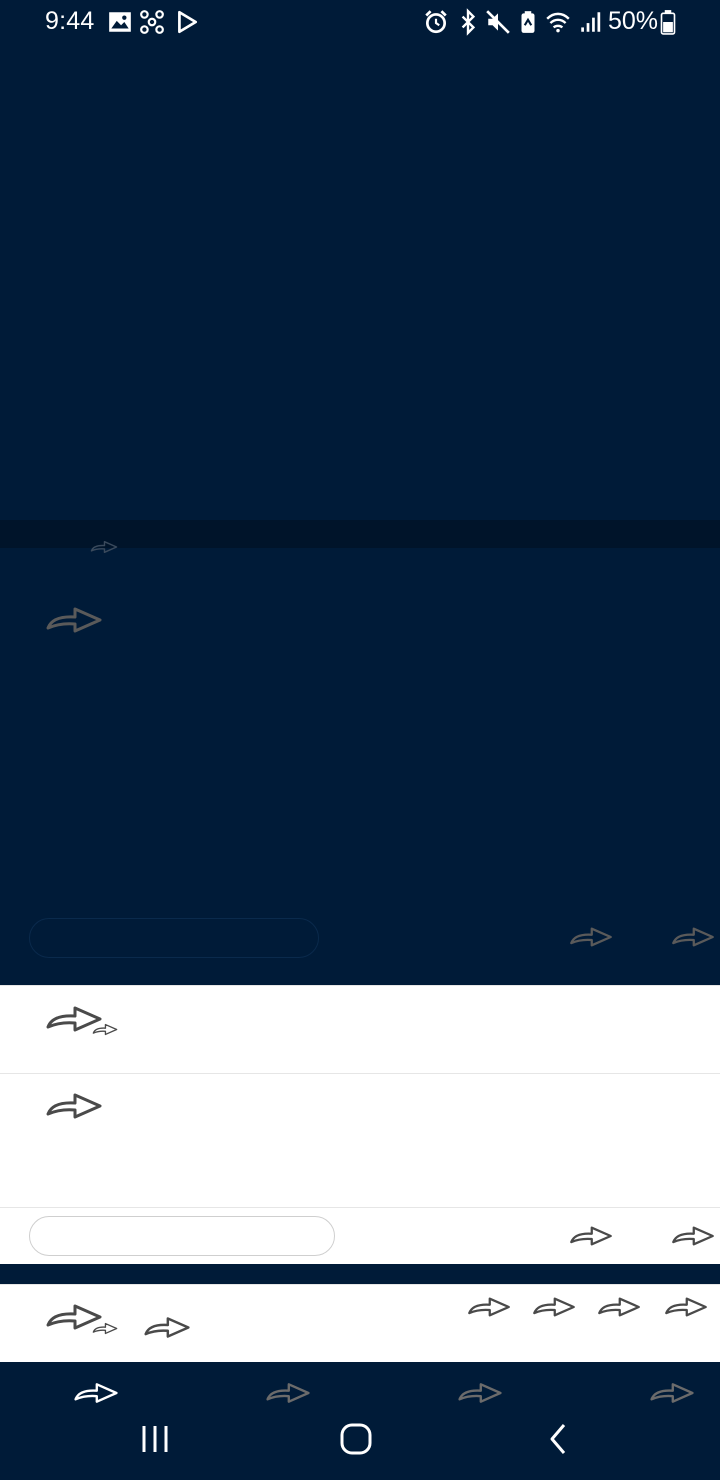 The image size is (720, 1480). What do you see at coordinates (672, 1393) in the screenshot?
I see `nav-item-4-icon` at bounding box center [672, 1393].